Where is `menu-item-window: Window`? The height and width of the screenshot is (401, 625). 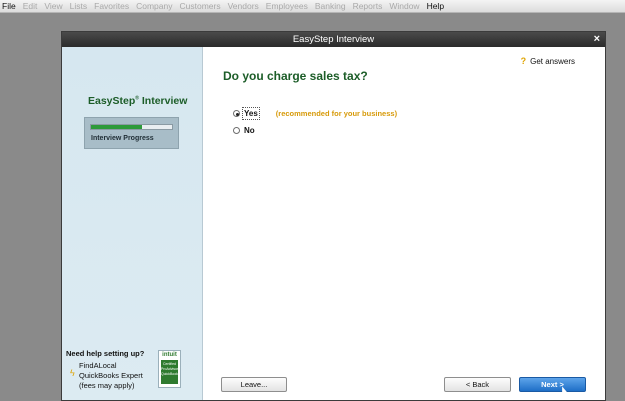
menu-item-window: Window is located at coordinates (404, 6).